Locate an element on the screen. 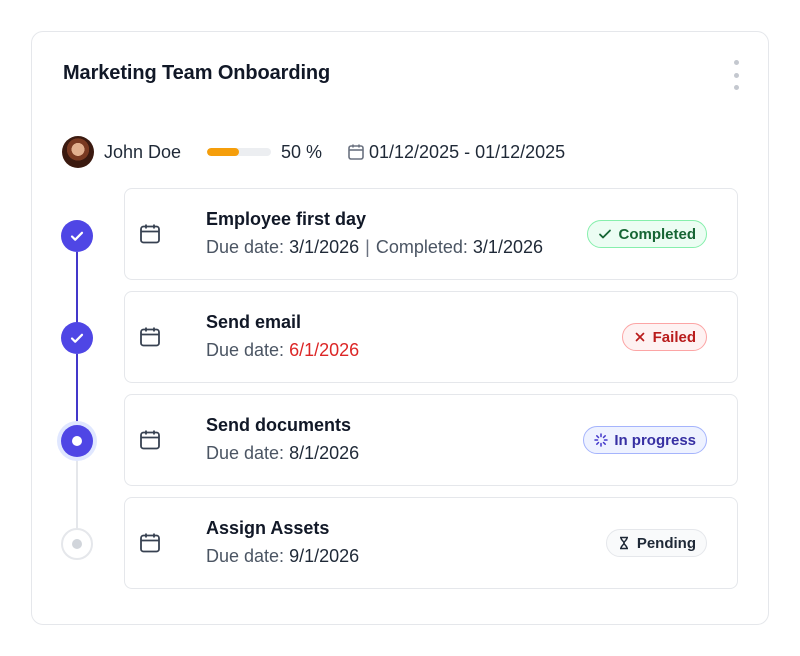 The height and width of the screenshot is (656, 800). due-date-value-overdue: 6/1/2026 is located at coordinates (324, 350).